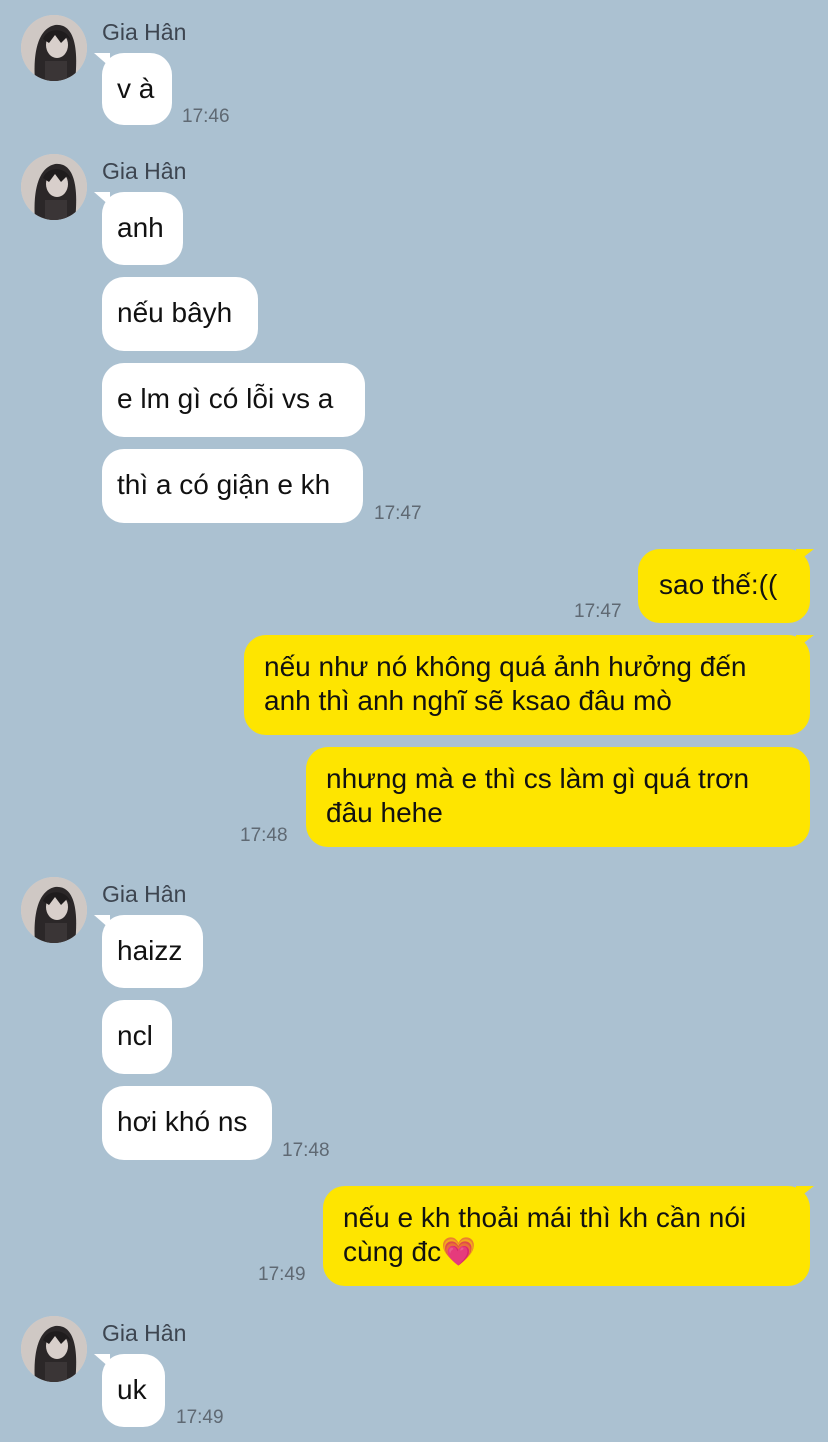 The height and width of the screenshot is (1442, 828). I want to click on message-bubble: v à, so click(137, 89).